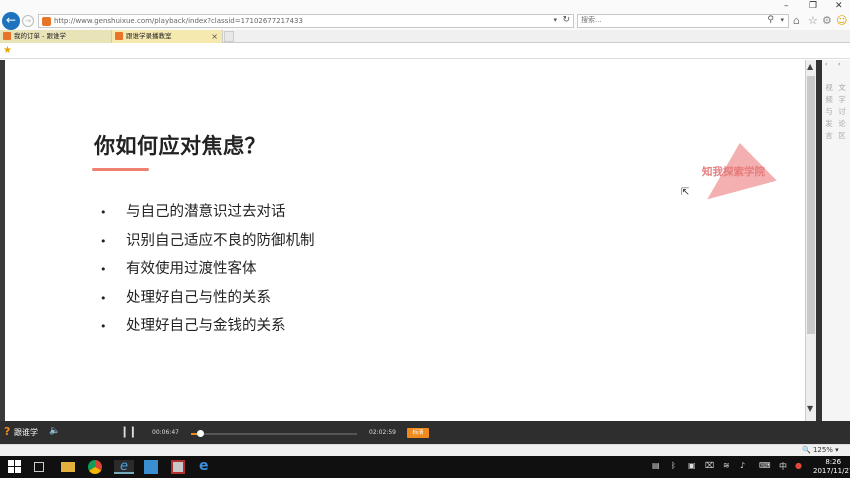  What do you see at coordinates (425, 51) in the screenshot?
I see `favorites-bar: ★` at bounding box center [425, 51].